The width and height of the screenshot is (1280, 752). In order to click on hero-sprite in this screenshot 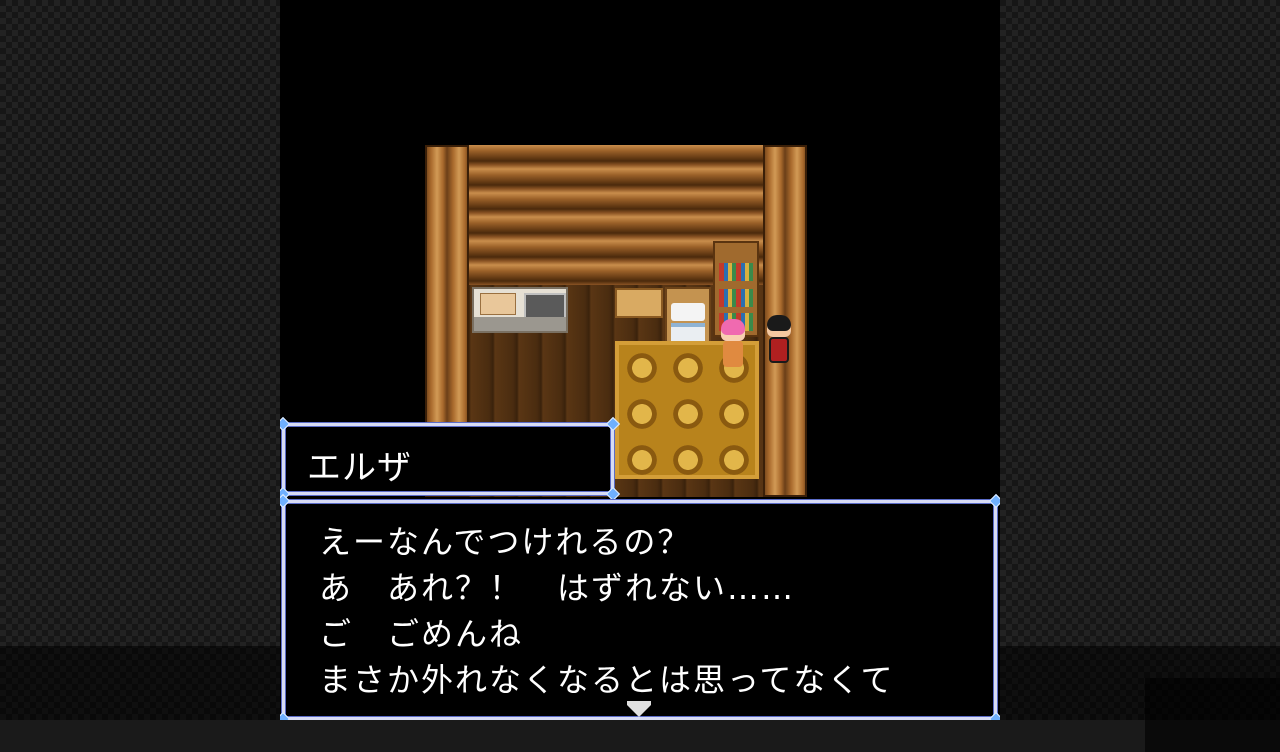, I will do `click(779, 339)`.